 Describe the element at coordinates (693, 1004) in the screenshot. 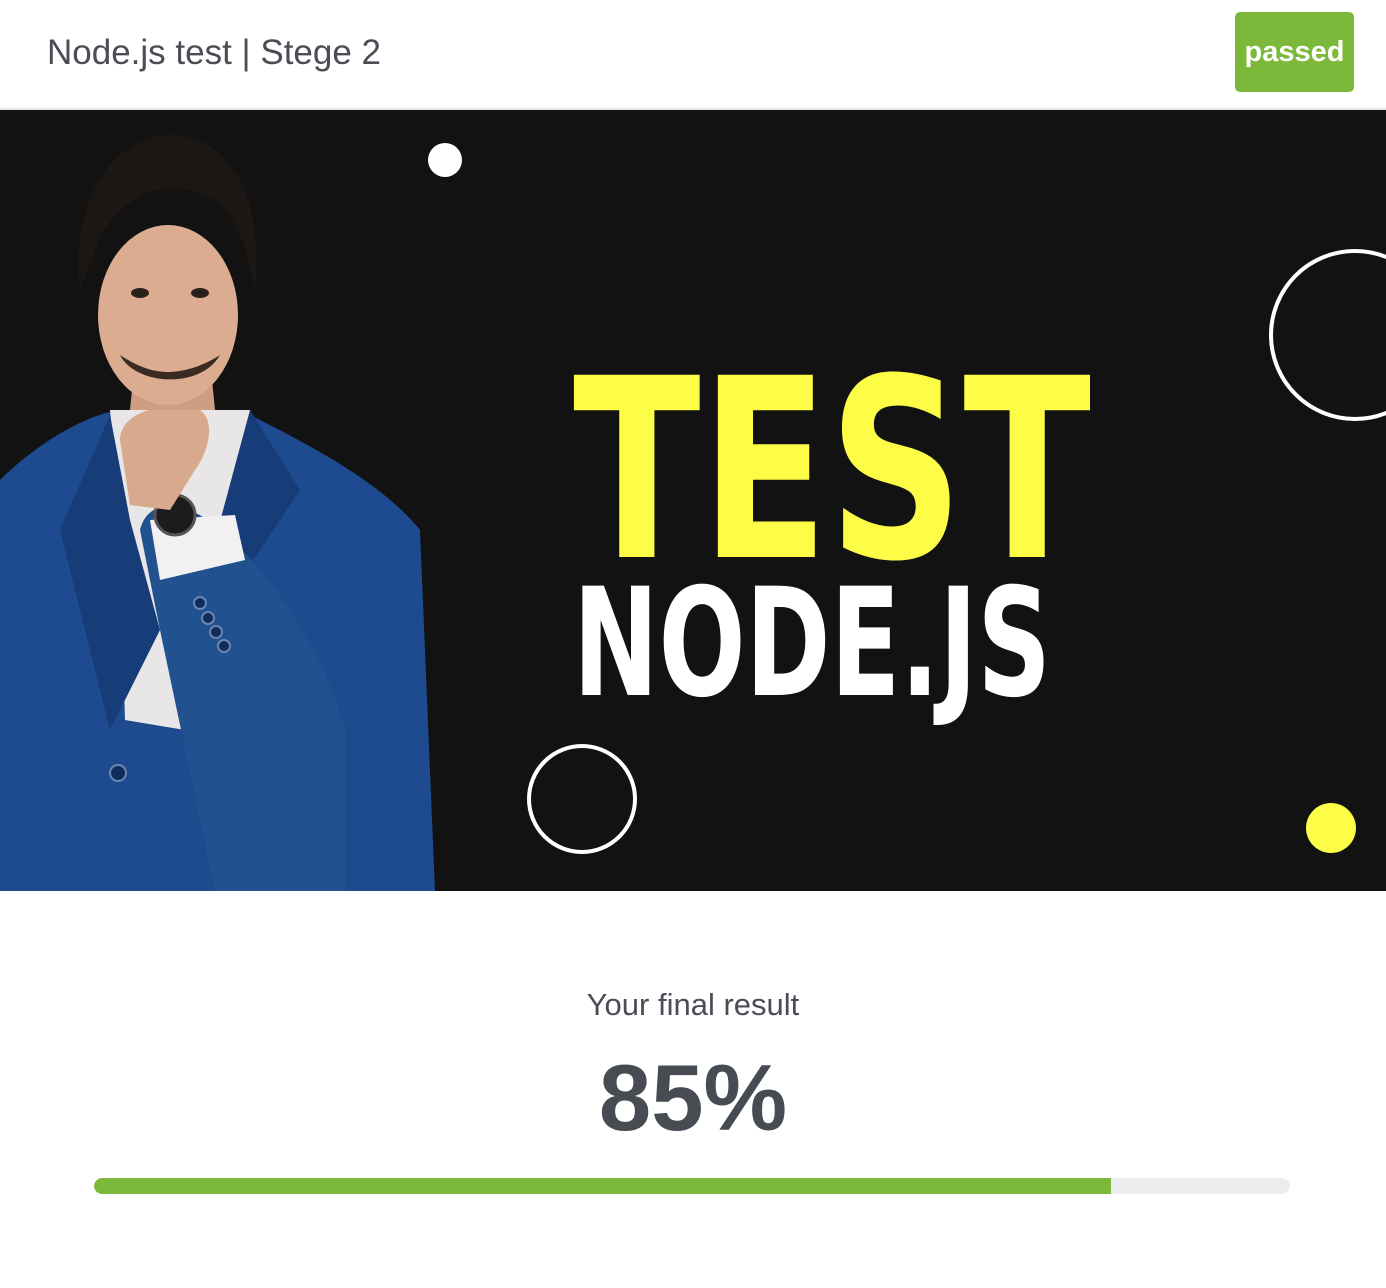

I see `result-label: Your final result` at that location.